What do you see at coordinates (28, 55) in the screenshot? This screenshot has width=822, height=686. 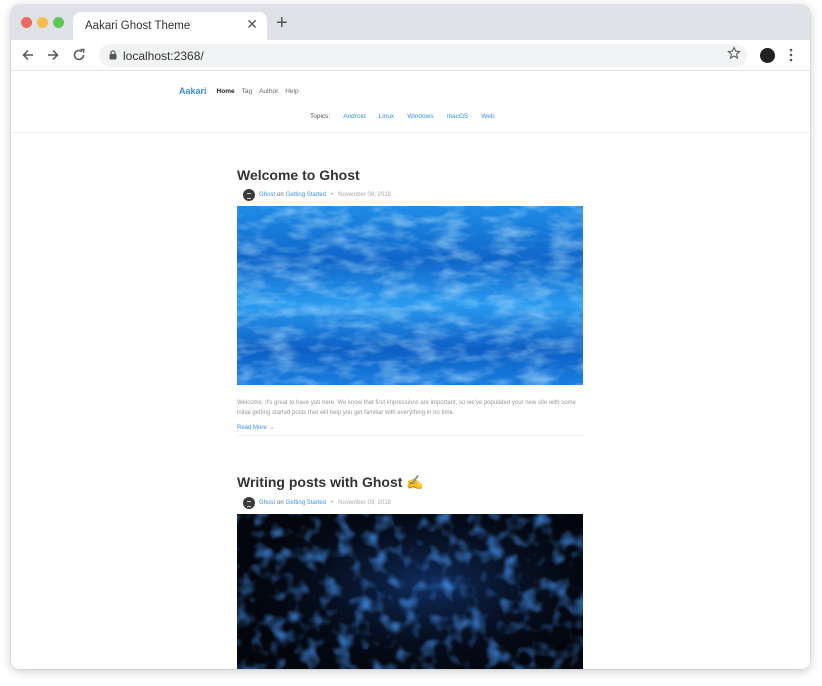 I see `back-arrow-icon` at bounding box center [28, 55].